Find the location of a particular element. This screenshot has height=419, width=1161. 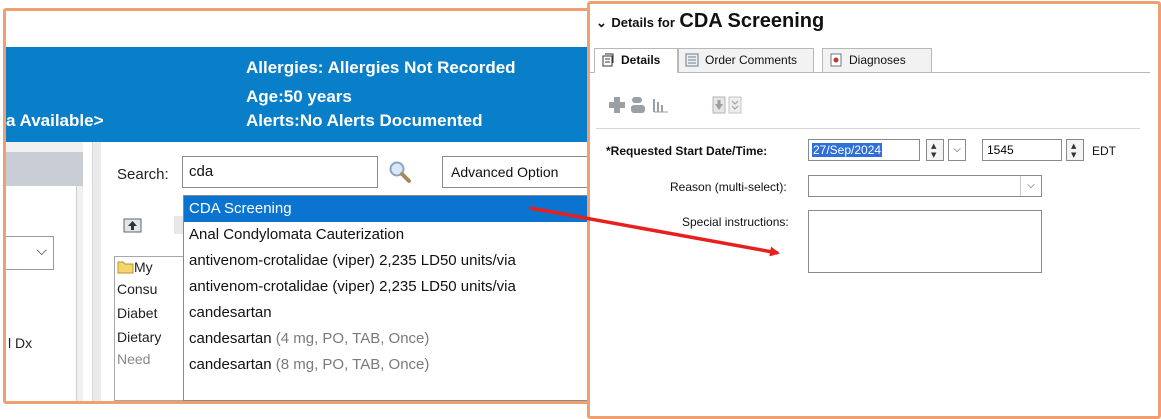

left-navigation-column: ⌵ l Dx is located at coordinates (44, 271).